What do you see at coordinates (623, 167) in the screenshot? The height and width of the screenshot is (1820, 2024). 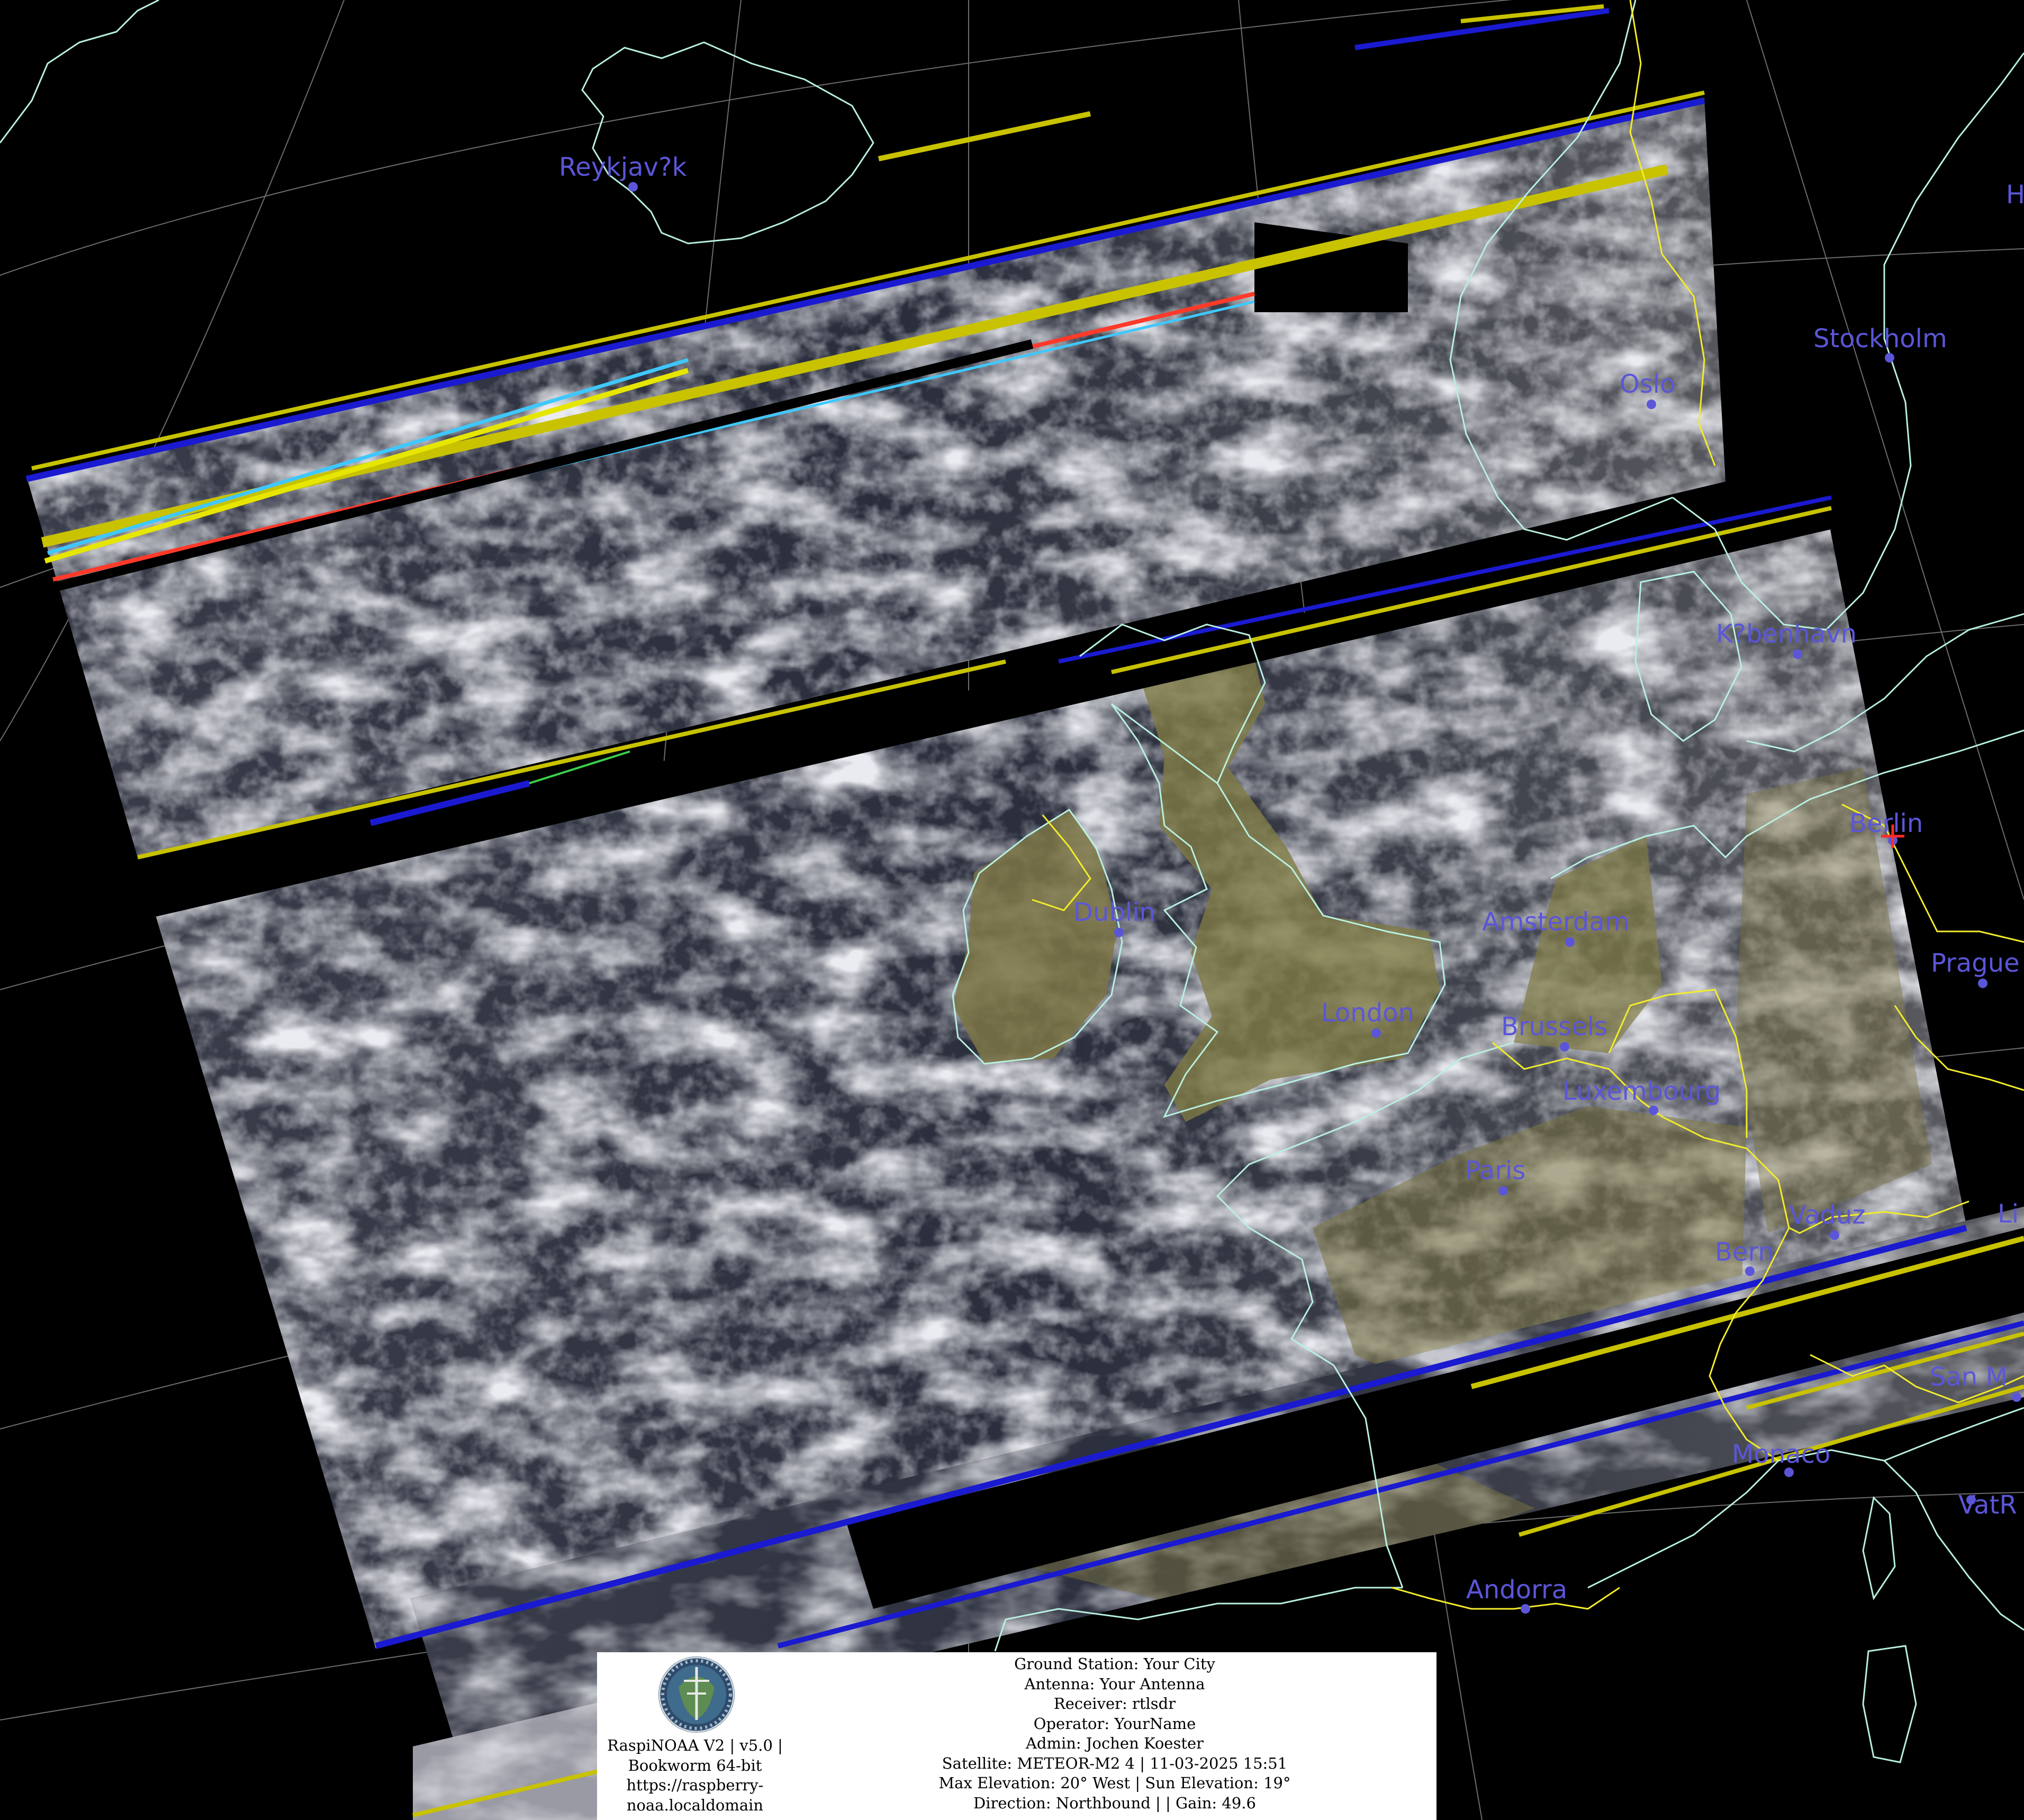 I see `city-label-reykjavik: Reykjav?k` at bounding box center [623, 167].